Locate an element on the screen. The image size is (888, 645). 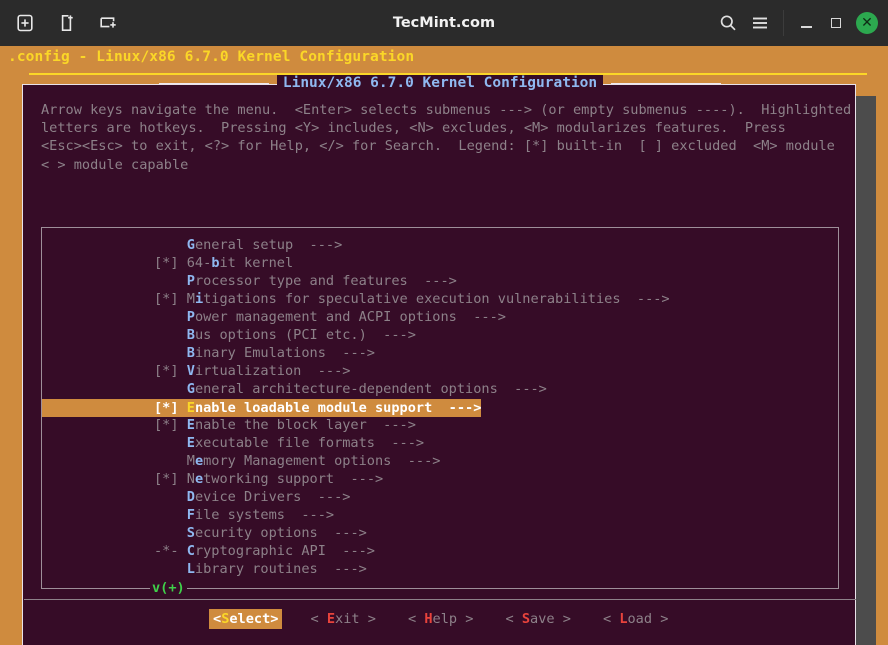
menu-item: [*] 64-bit kernel is located at coordinates (441, 263).